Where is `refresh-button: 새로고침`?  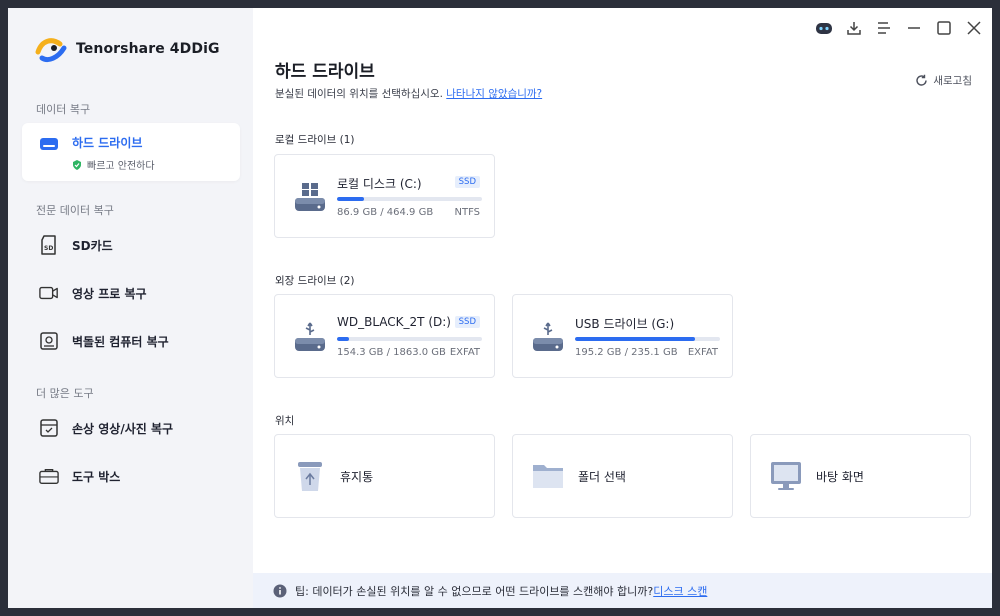
refresh-button: 새로고침 is located at coordinates (943, 80).